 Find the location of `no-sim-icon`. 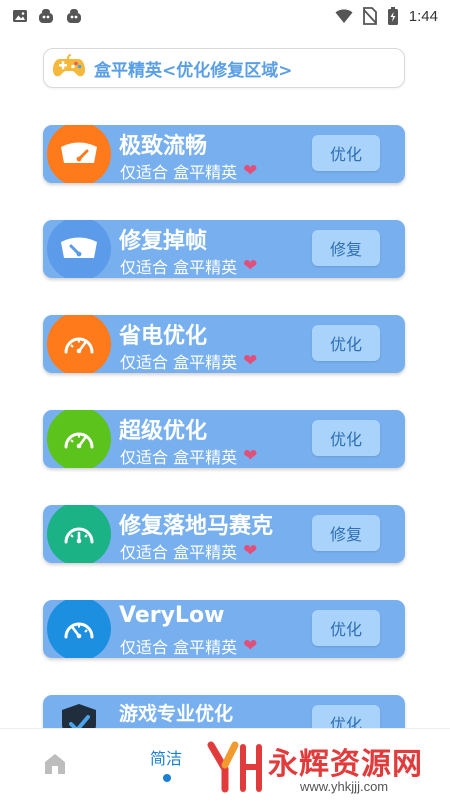

no-sim-icon is located at coordinates (369, 16).